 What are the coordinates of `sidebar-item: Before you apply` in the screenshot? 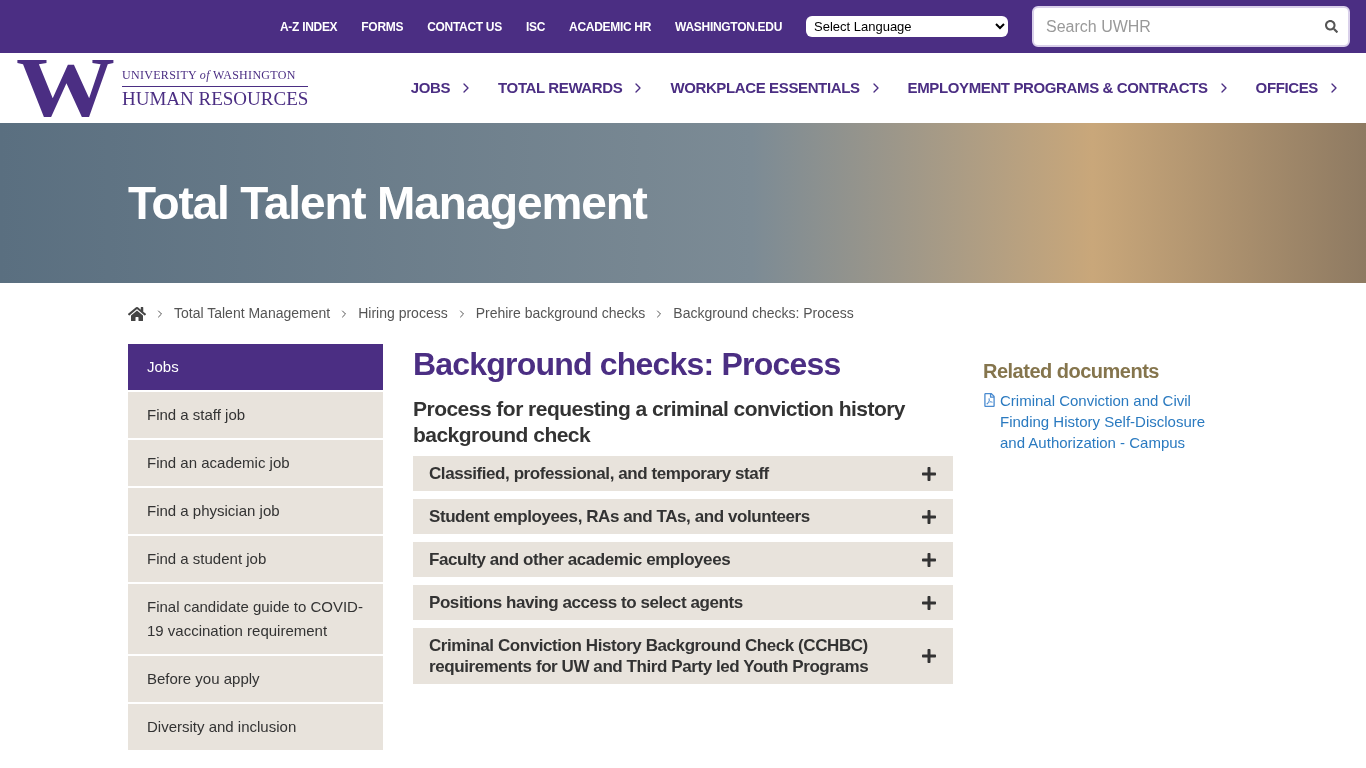 It's located at (255, 679).